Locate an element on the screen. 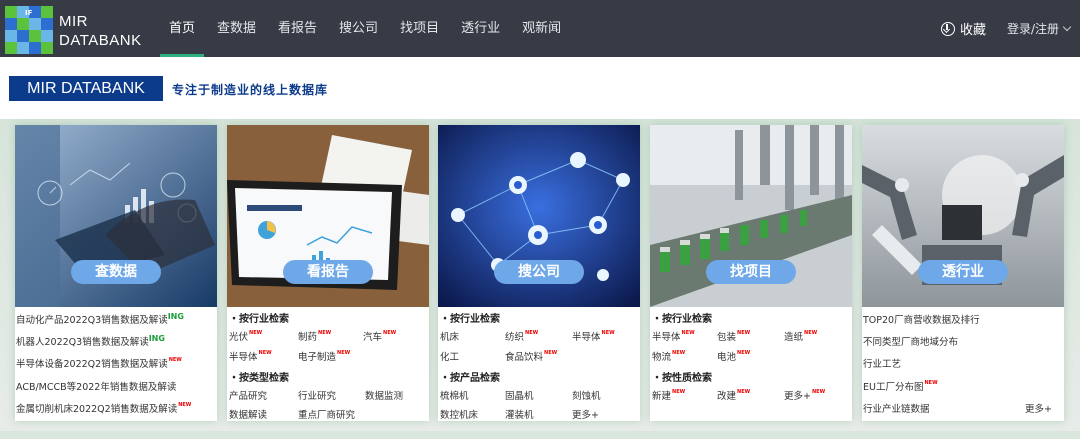 Image resolution: width=1080 pixels, height=439 pixels. industry-link-distribution: 不同类型厂商地域分布 is located at coordinates (910, 341).